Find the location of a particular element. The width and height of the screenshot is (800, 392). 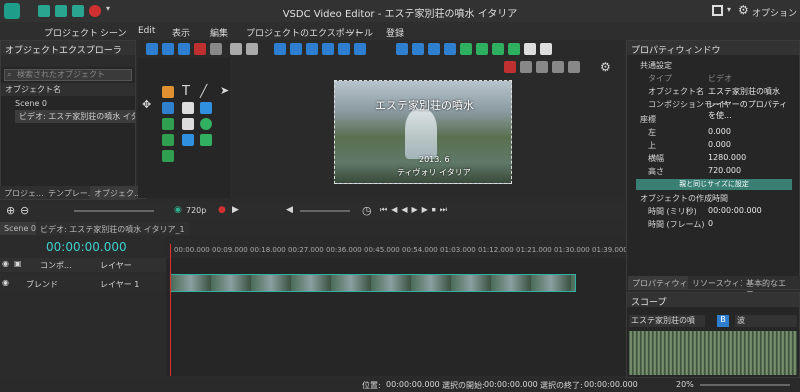

options-button: オプション is located at coordinates (774, 12).